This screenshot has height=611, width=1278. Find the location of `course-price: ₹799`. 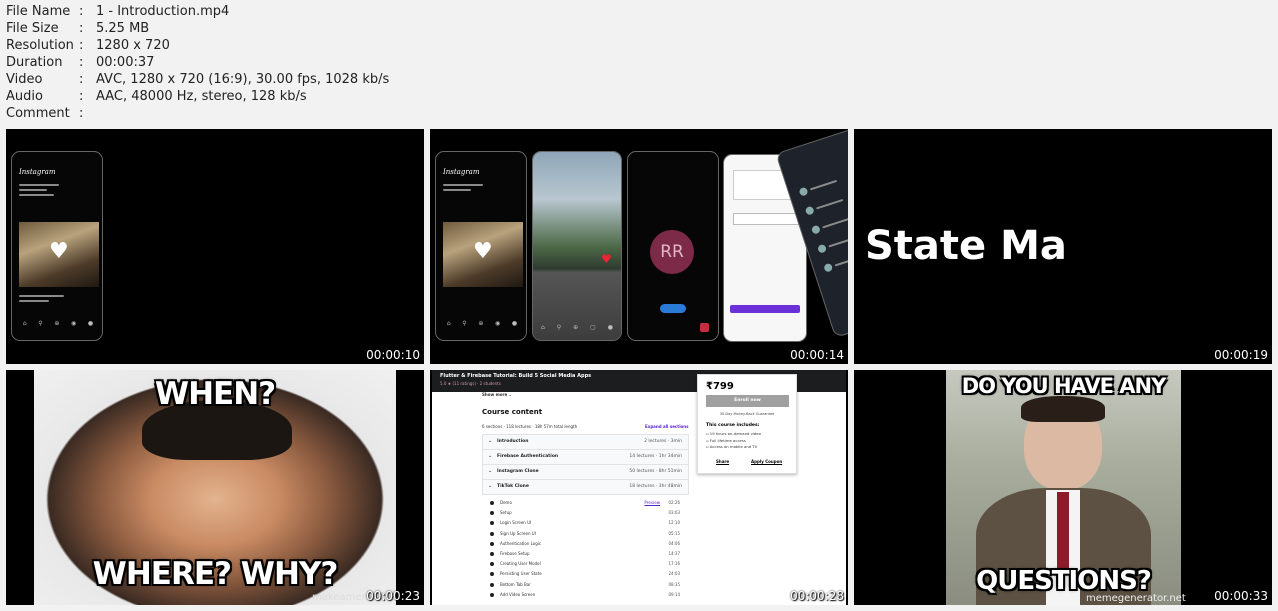

course-price: ₹799 is located at coordinates (720, 386).